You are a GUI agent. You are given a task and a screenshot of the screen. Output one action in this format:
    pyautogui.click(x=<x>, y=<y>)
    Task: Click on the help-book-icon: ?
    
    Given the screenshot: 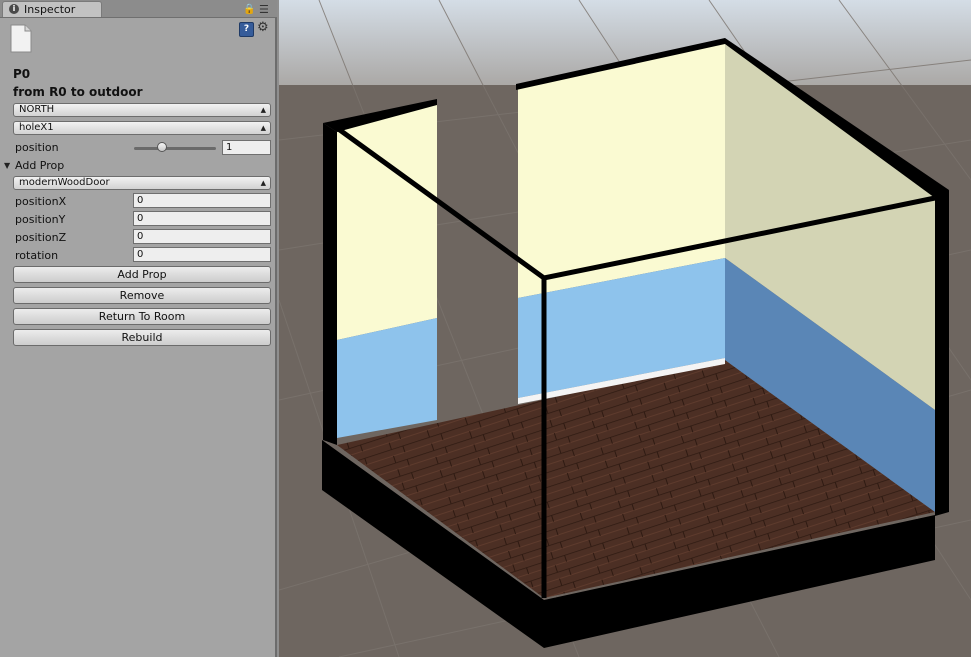 What is the action you would take?
    pyautogui.click(x=246, y=29)
    